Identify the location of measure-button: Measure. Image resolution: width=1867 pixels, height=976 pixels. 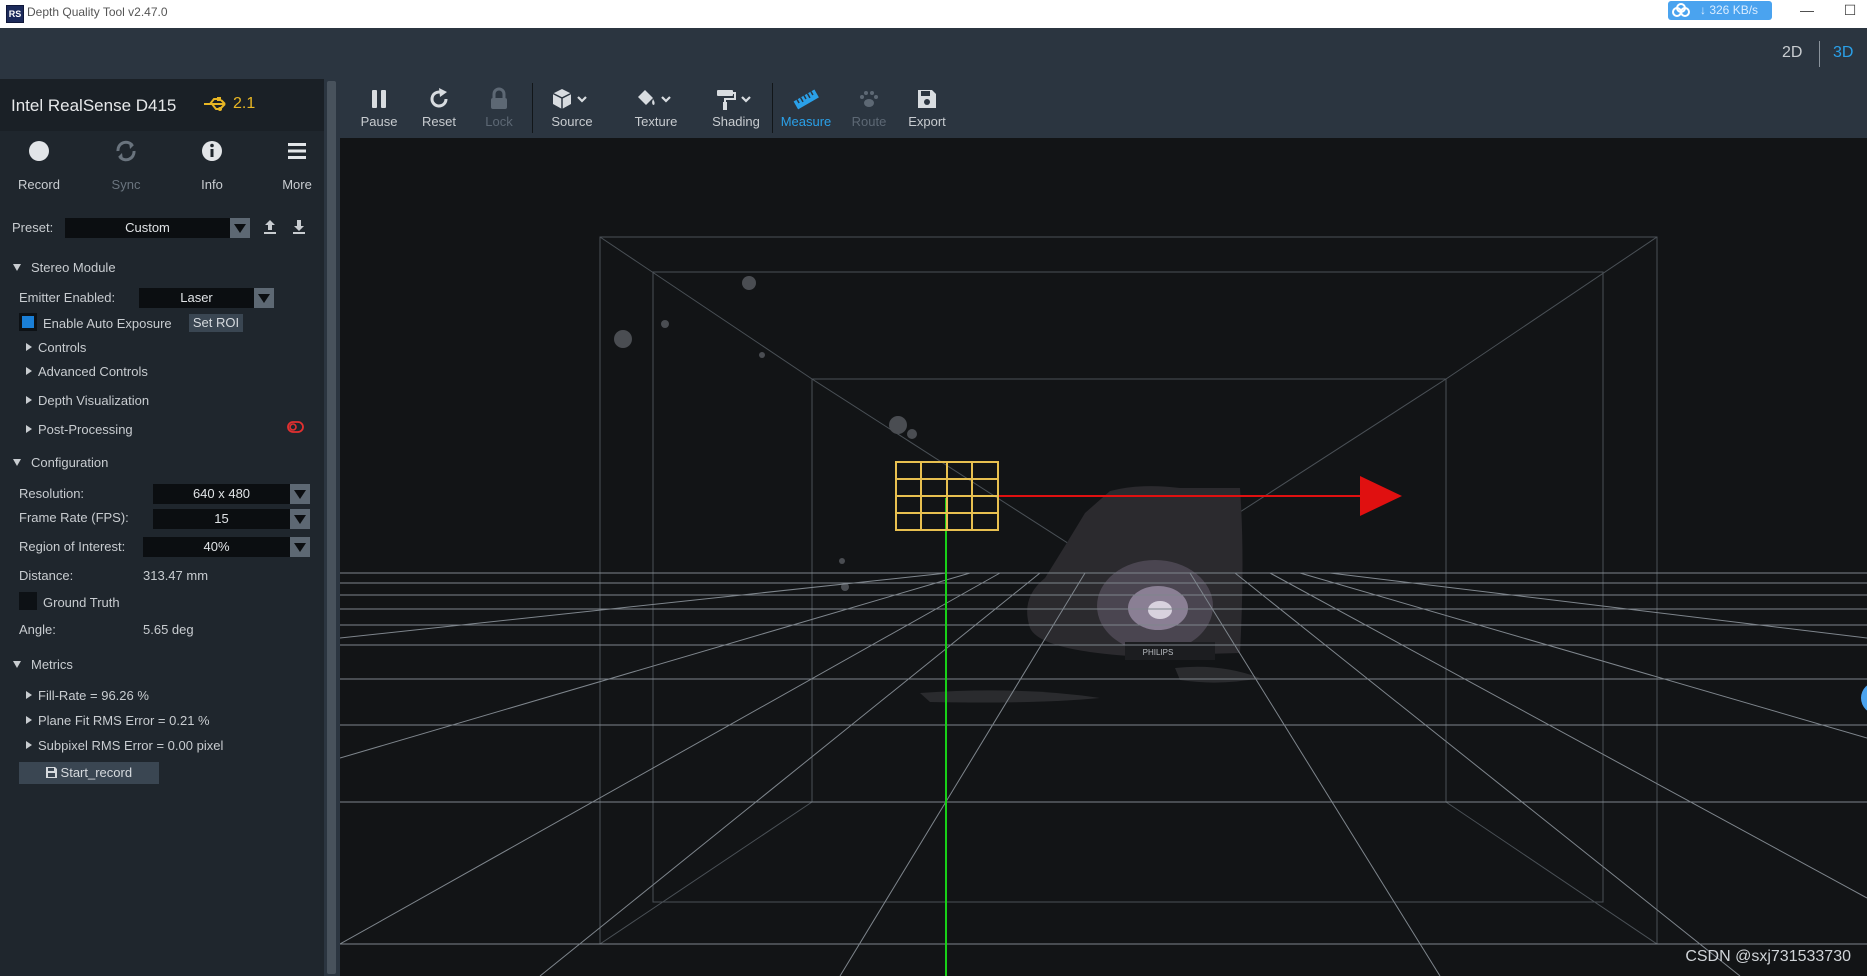
(806, 108).